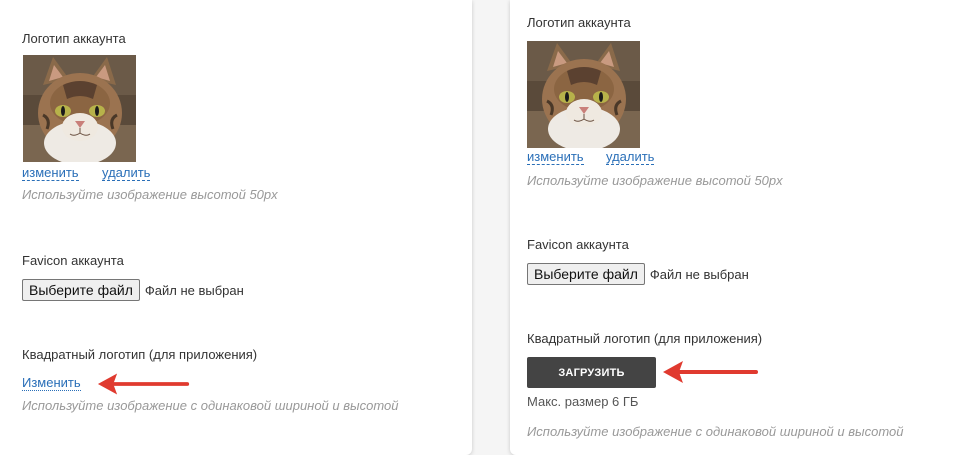 Image resolution: width=980 pixels, height=455 pixels. Describe the element at coordinates (591, 372) in the screenshot. I see `upload-button: ЗАГРУЗИТЬ` at that location.